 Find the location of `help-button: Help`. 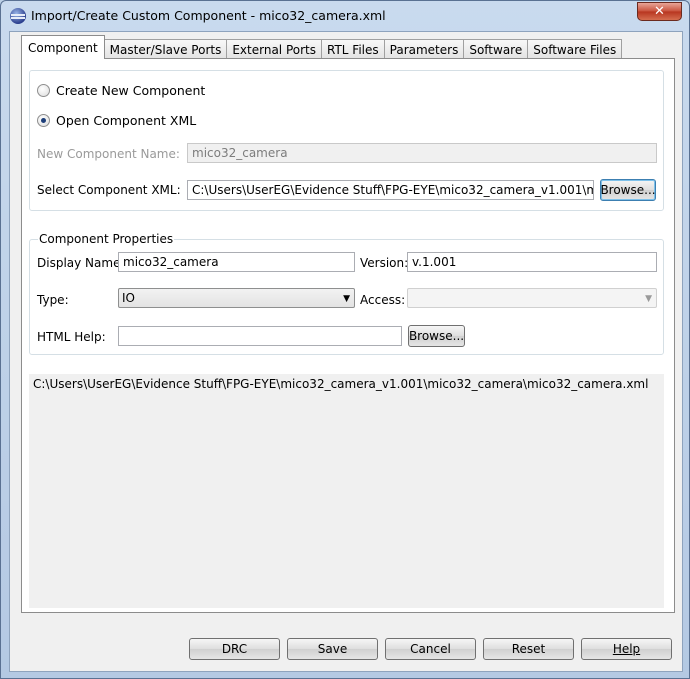

help-button: Help is located at coordinates (626, 649).